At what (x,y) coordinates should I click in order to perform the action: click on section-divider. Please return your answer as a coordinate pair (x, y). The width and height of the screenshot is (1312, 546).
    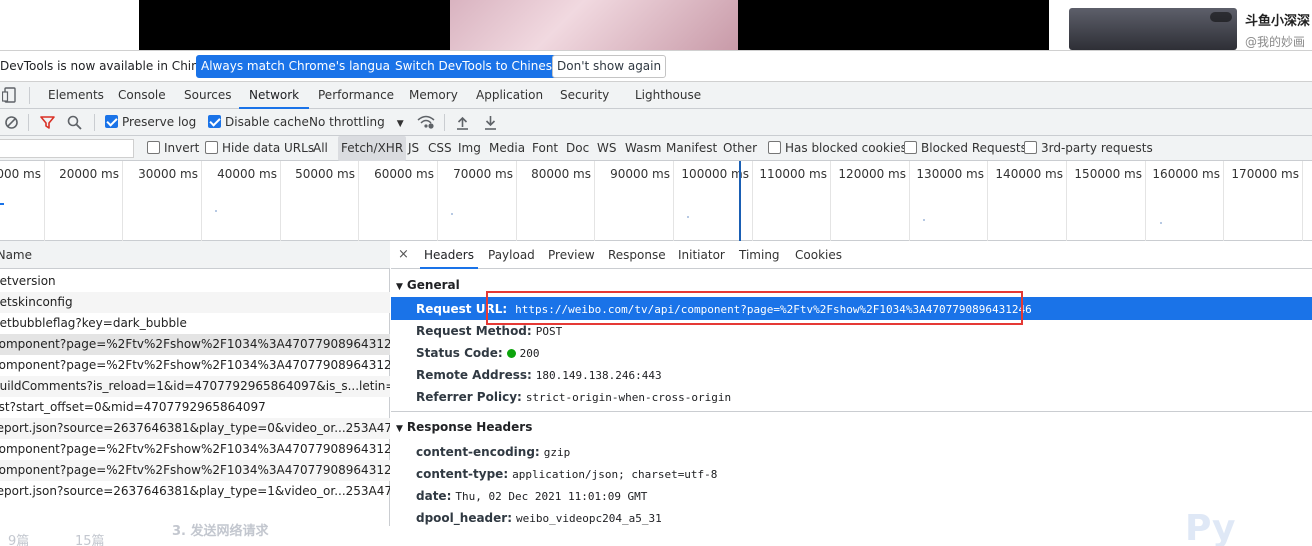
    Looking at the image, I should click on (851, 411).